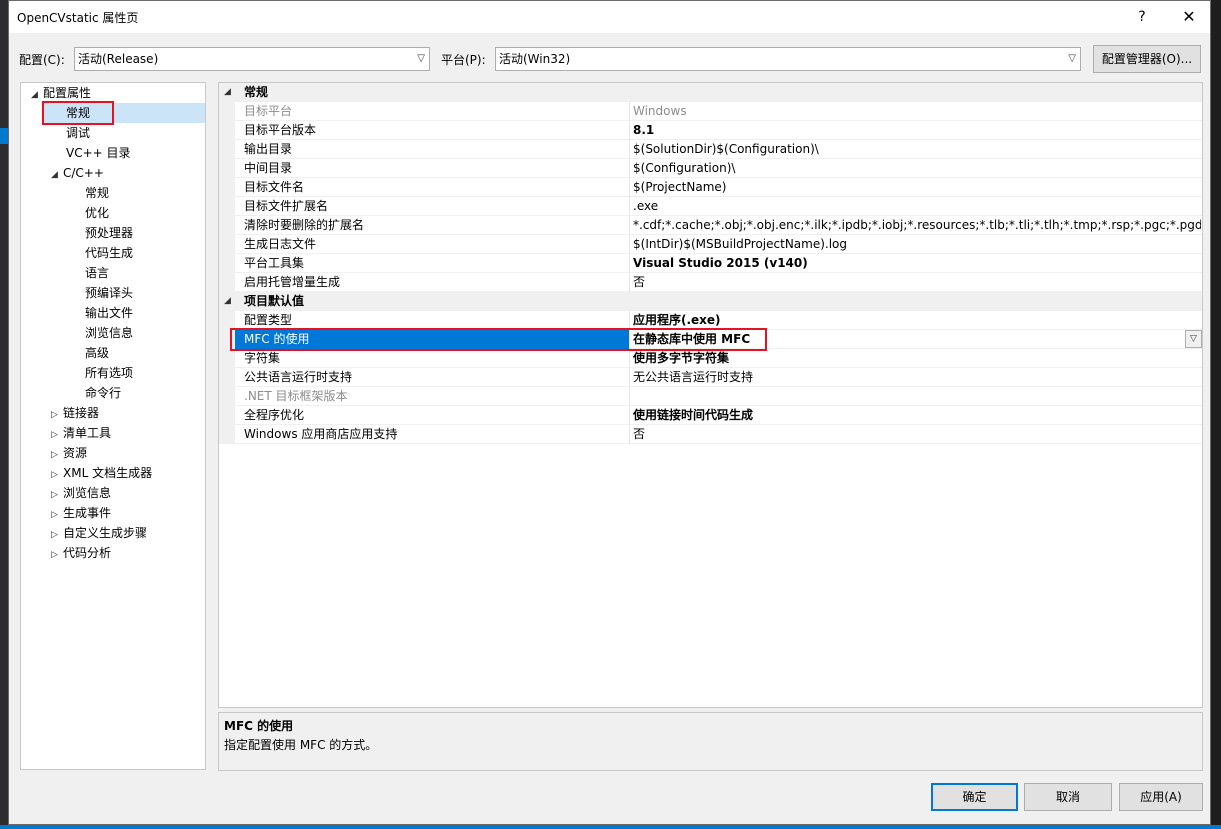 The height and width of the screenshot is (829, 1221). What do you see at coordinates (301, 745) in the screenshot?
I see `description-text: 指定配置使用 MFC 的方式。` at bounding box center [301, 745].